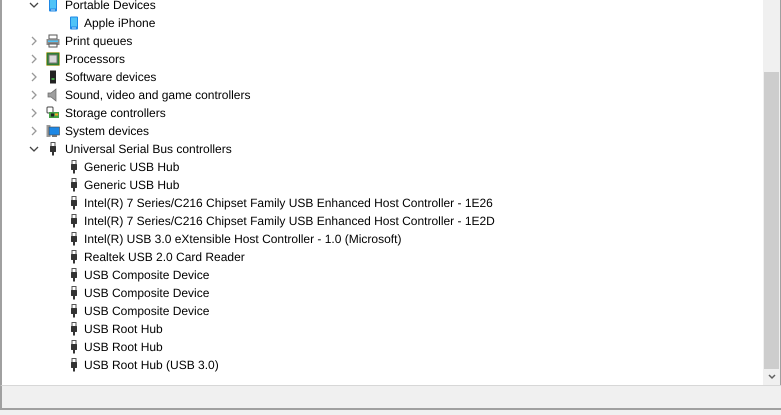  I want to click on category-label: Software devices, so click(111, 77).